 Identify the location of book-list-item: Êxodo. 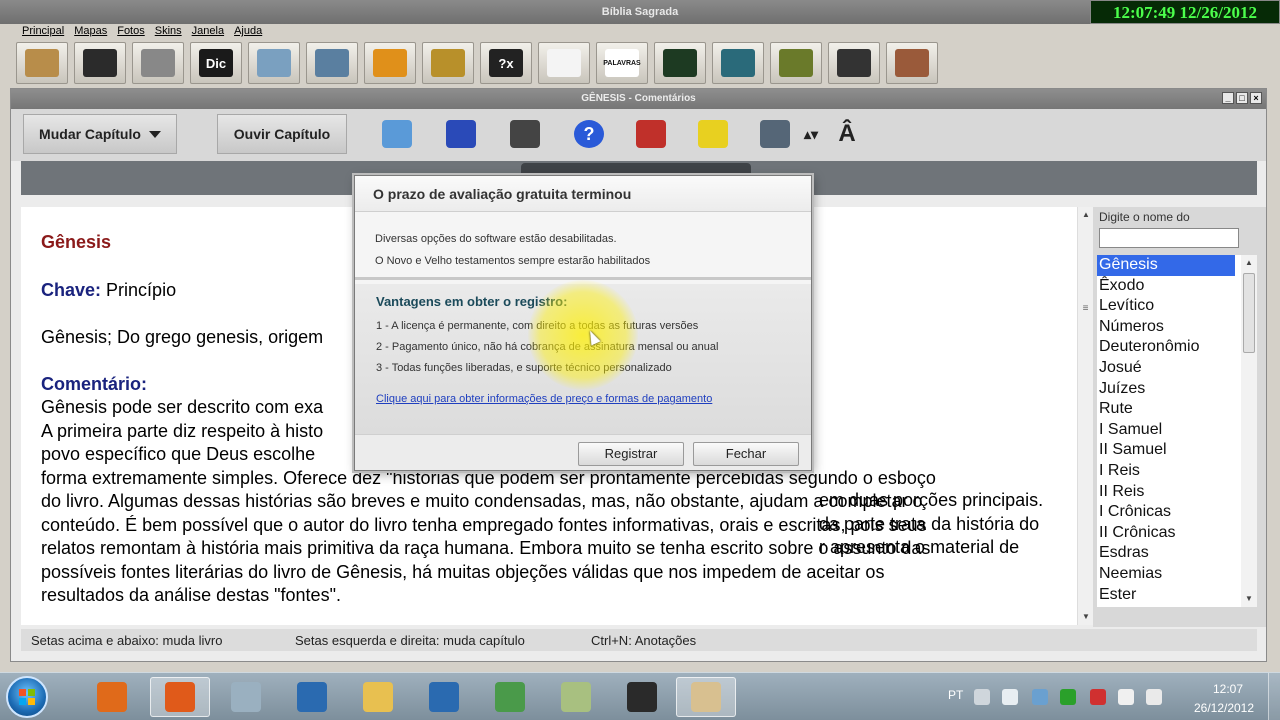
(1177, 286).